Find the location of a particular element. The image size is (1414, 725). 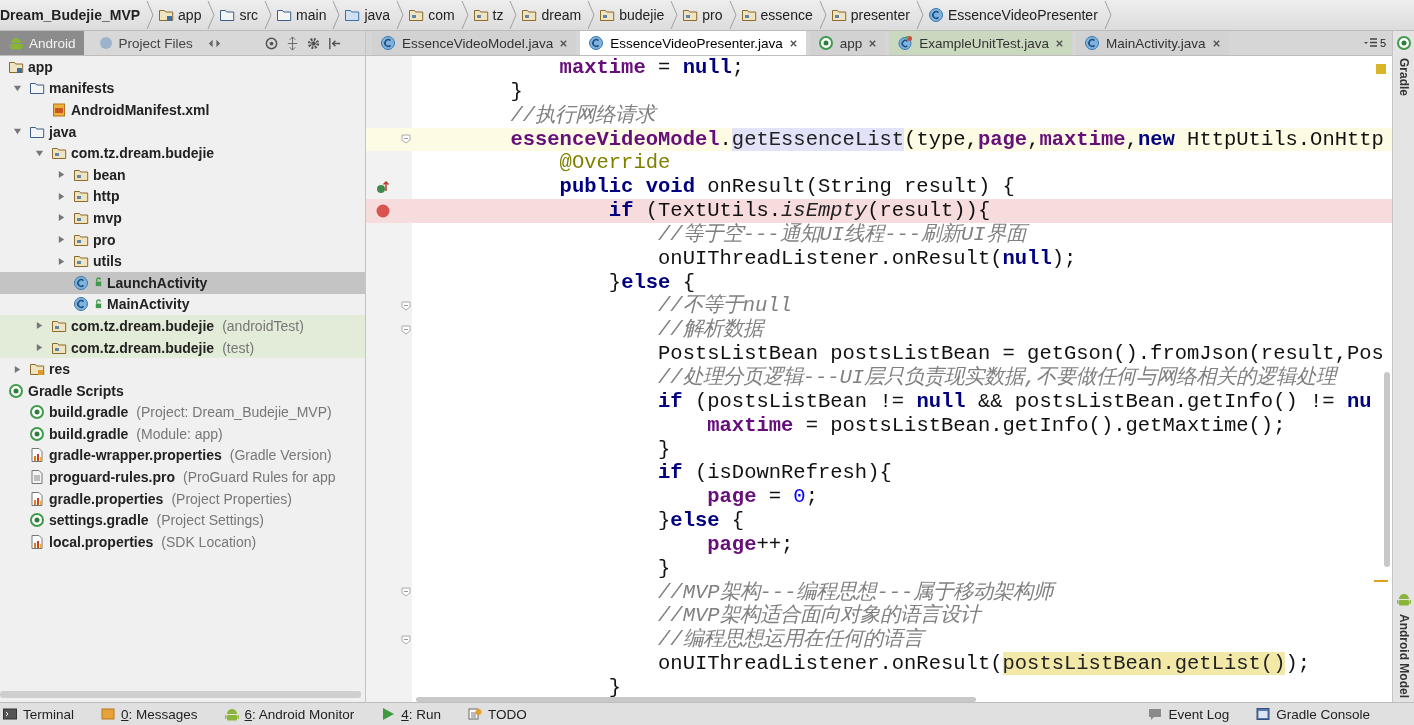

tree-item: http is located at coordinates (182, 196).